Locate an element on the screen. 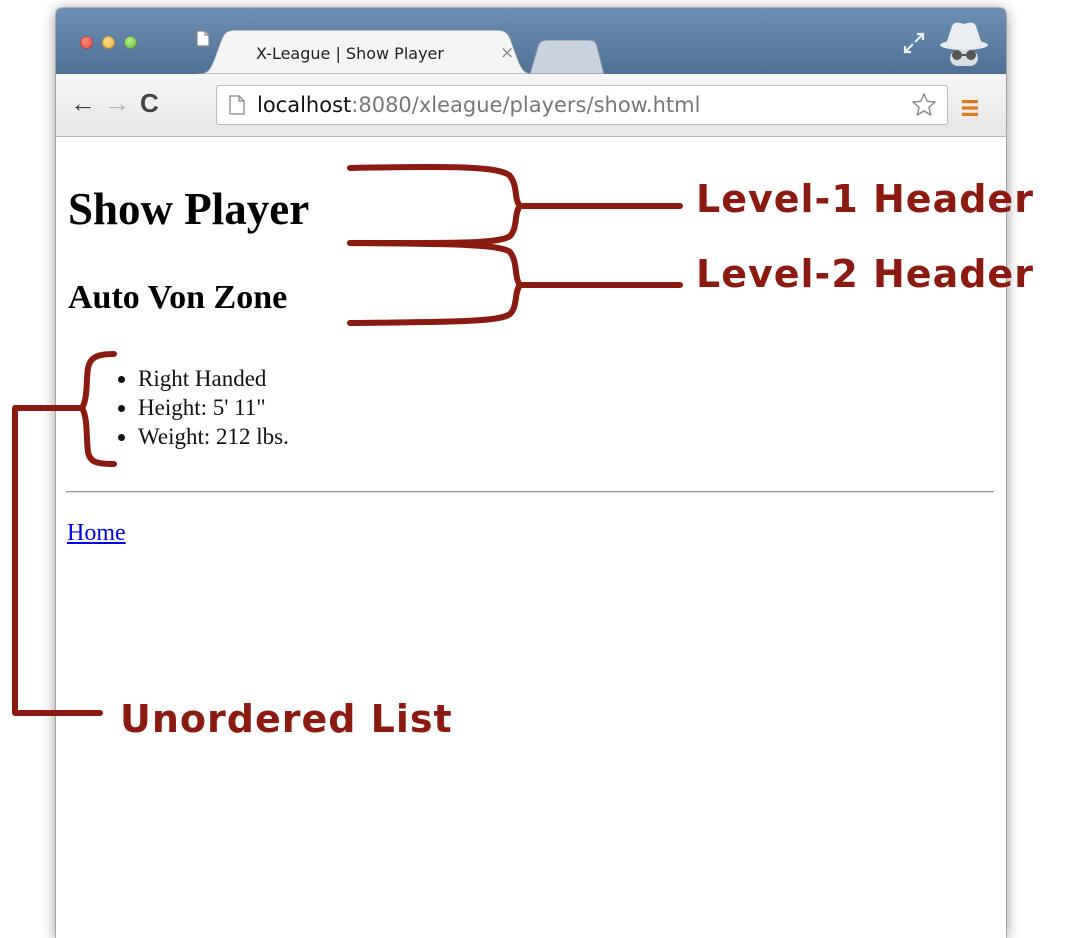  back-button: ← is located at coordinates (83, 103).